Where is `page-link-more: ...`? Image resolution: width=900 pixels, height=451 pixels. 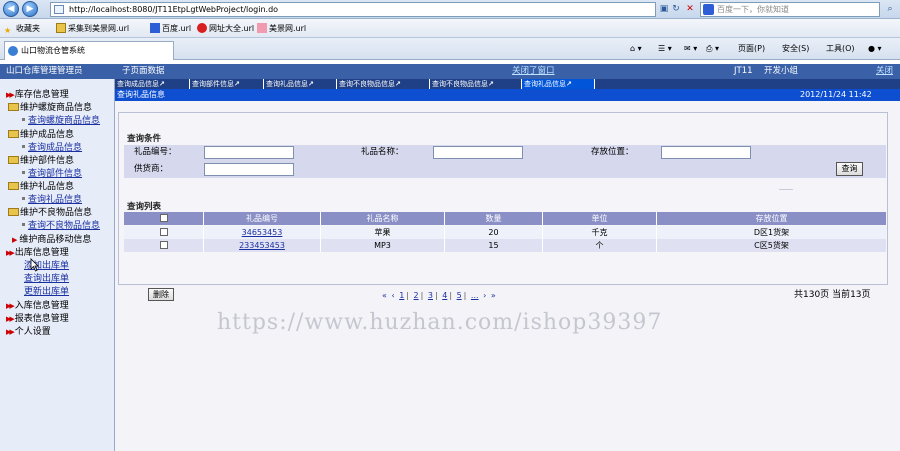
page-link-more: ... is located at coordinates (475, 295).